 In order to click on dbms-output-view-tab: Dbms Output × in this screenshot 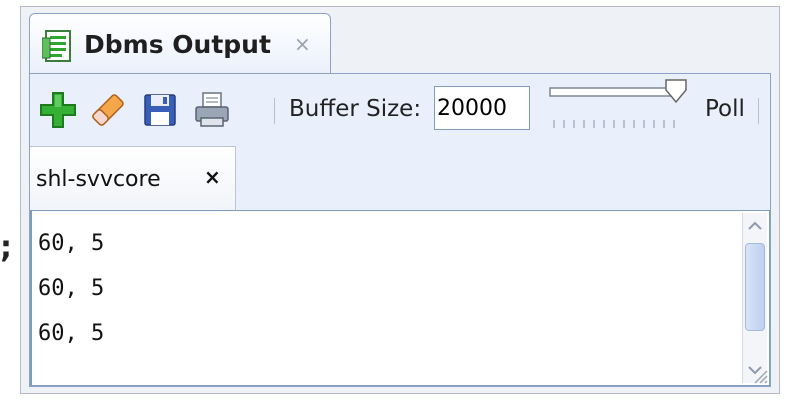, I will do `click(180, 44)`.